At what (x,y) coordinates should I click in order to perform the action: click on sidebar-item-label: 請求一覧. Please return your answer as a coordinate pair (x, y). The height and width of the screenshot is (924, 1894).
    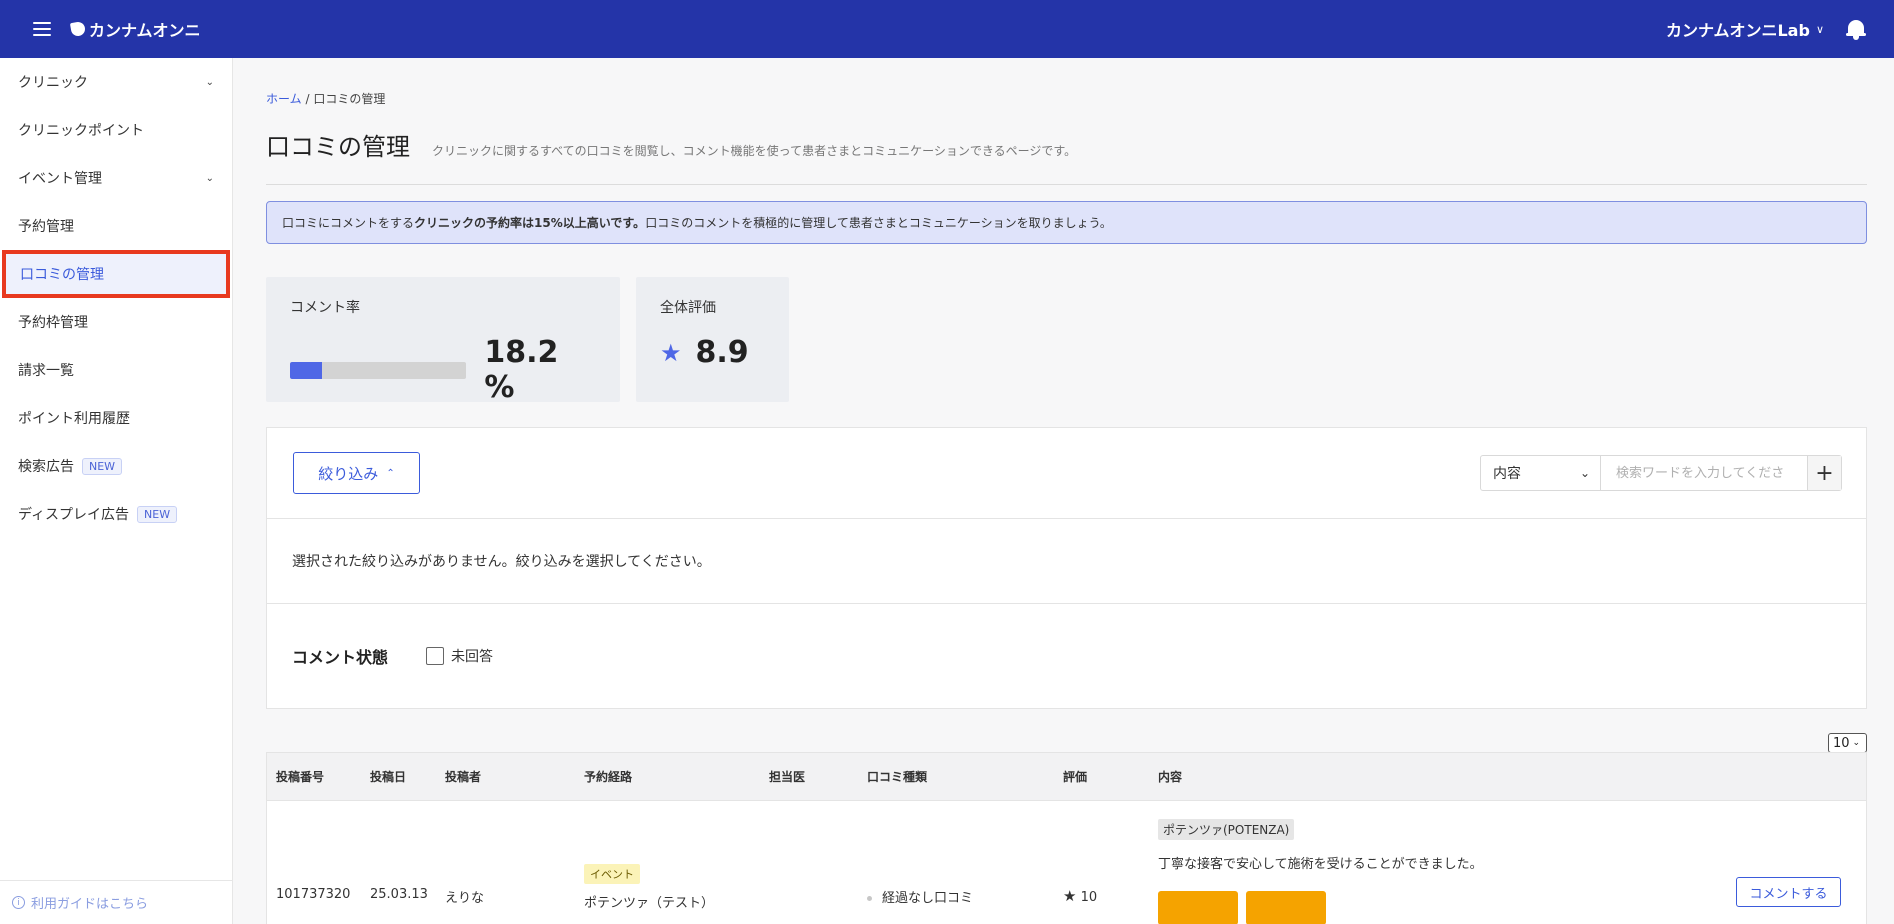
    Looking at the image, I should click on (46, 371).